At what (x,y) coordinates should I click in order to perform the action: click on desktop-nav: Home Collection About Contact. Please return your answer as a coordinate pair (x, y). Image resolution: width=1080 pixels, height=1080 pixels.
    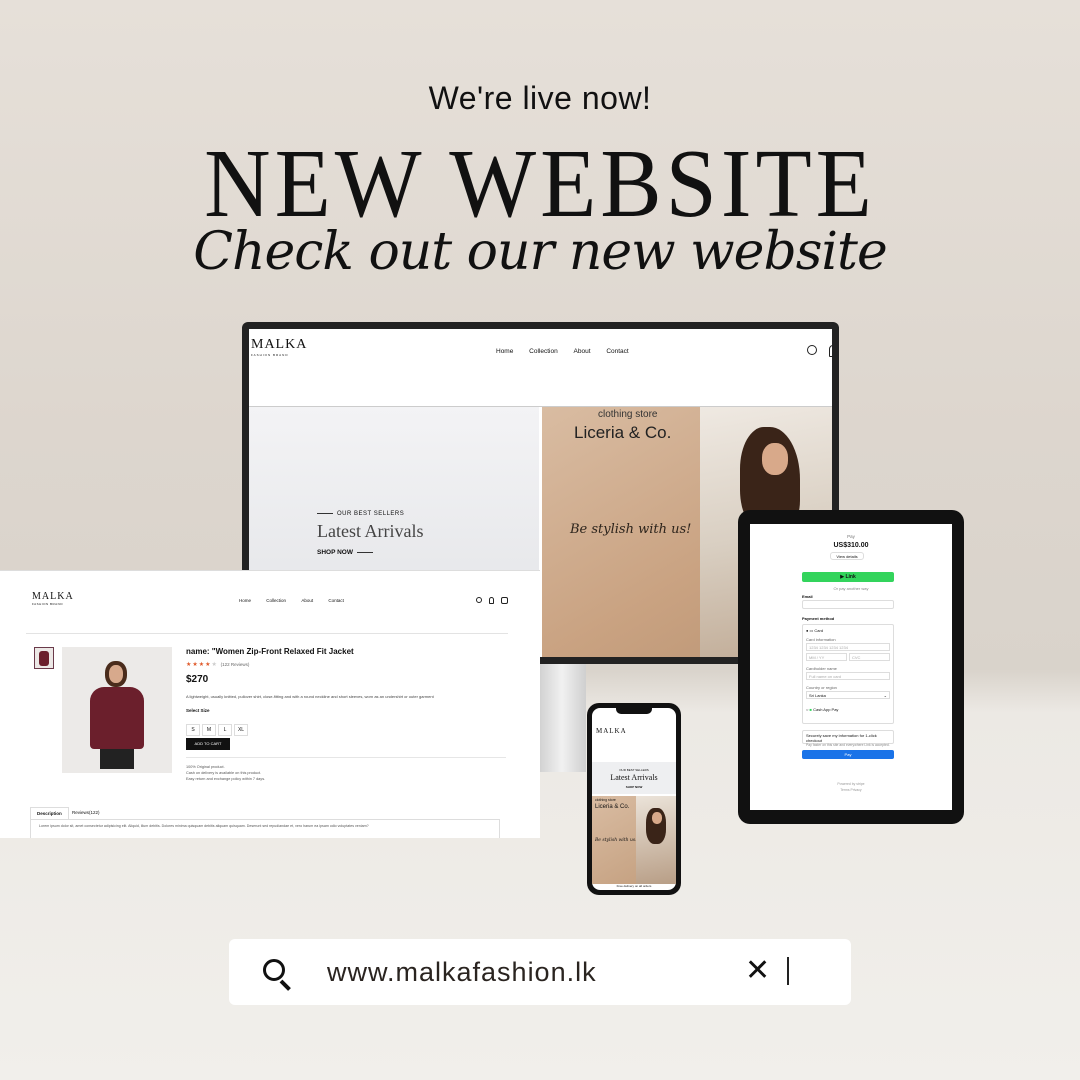
    Looking at the image, I should click on (562, 351).